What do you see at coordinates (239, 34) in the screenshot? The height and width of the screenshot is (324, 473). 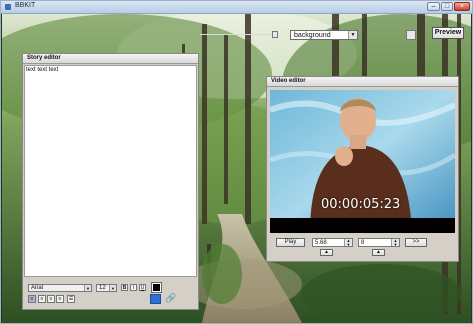 I see `size-slider-track` at bounding box center [239, 34].